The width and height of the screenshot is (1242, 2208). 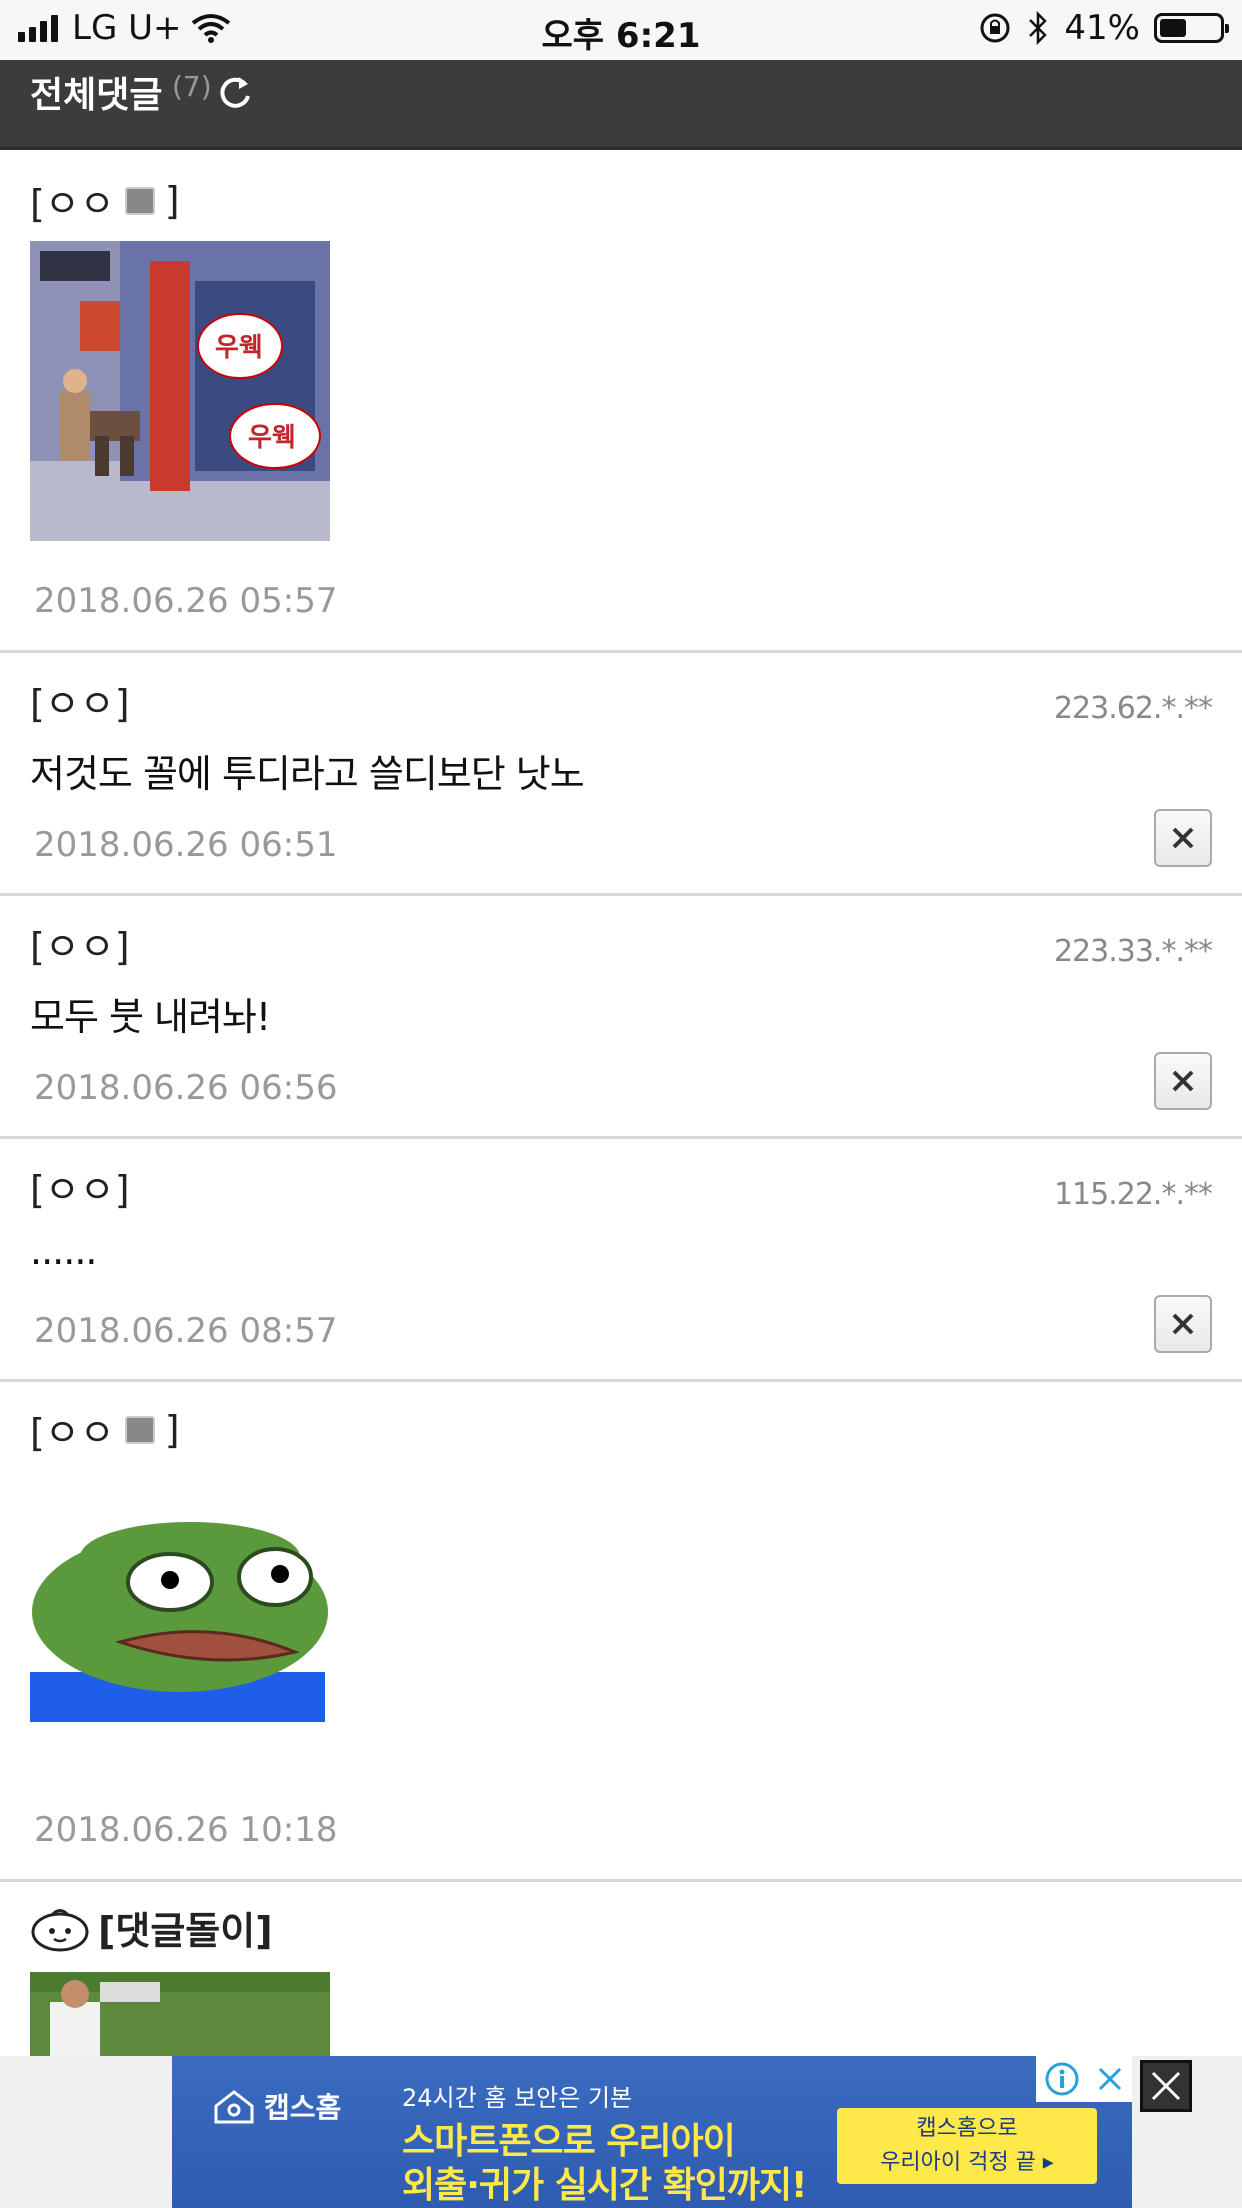 I want to click on ad-cta-button: 캡스홈으로 우리아이 걱정 끝 ▸, so click(x=967, y=2146).